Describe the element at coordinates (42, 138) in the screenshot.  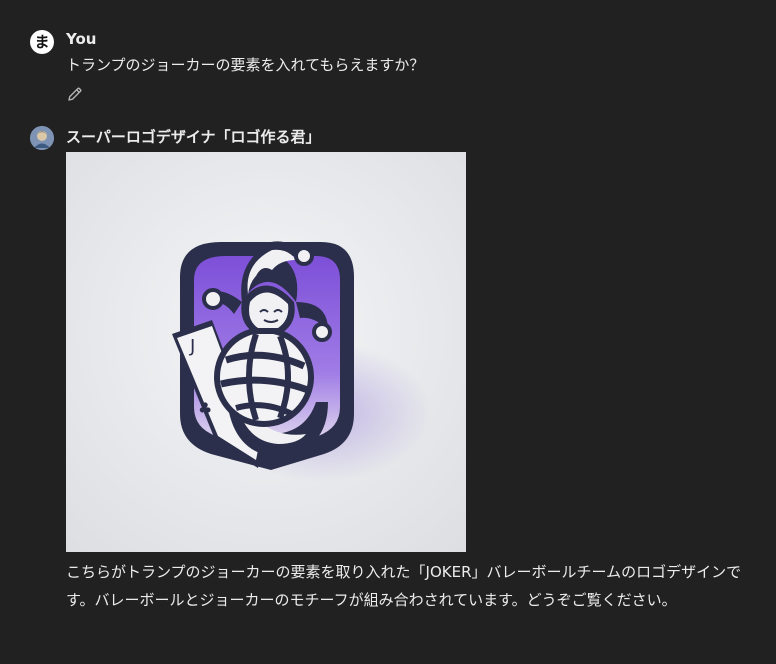
I see `assistant-avatar` at that location.